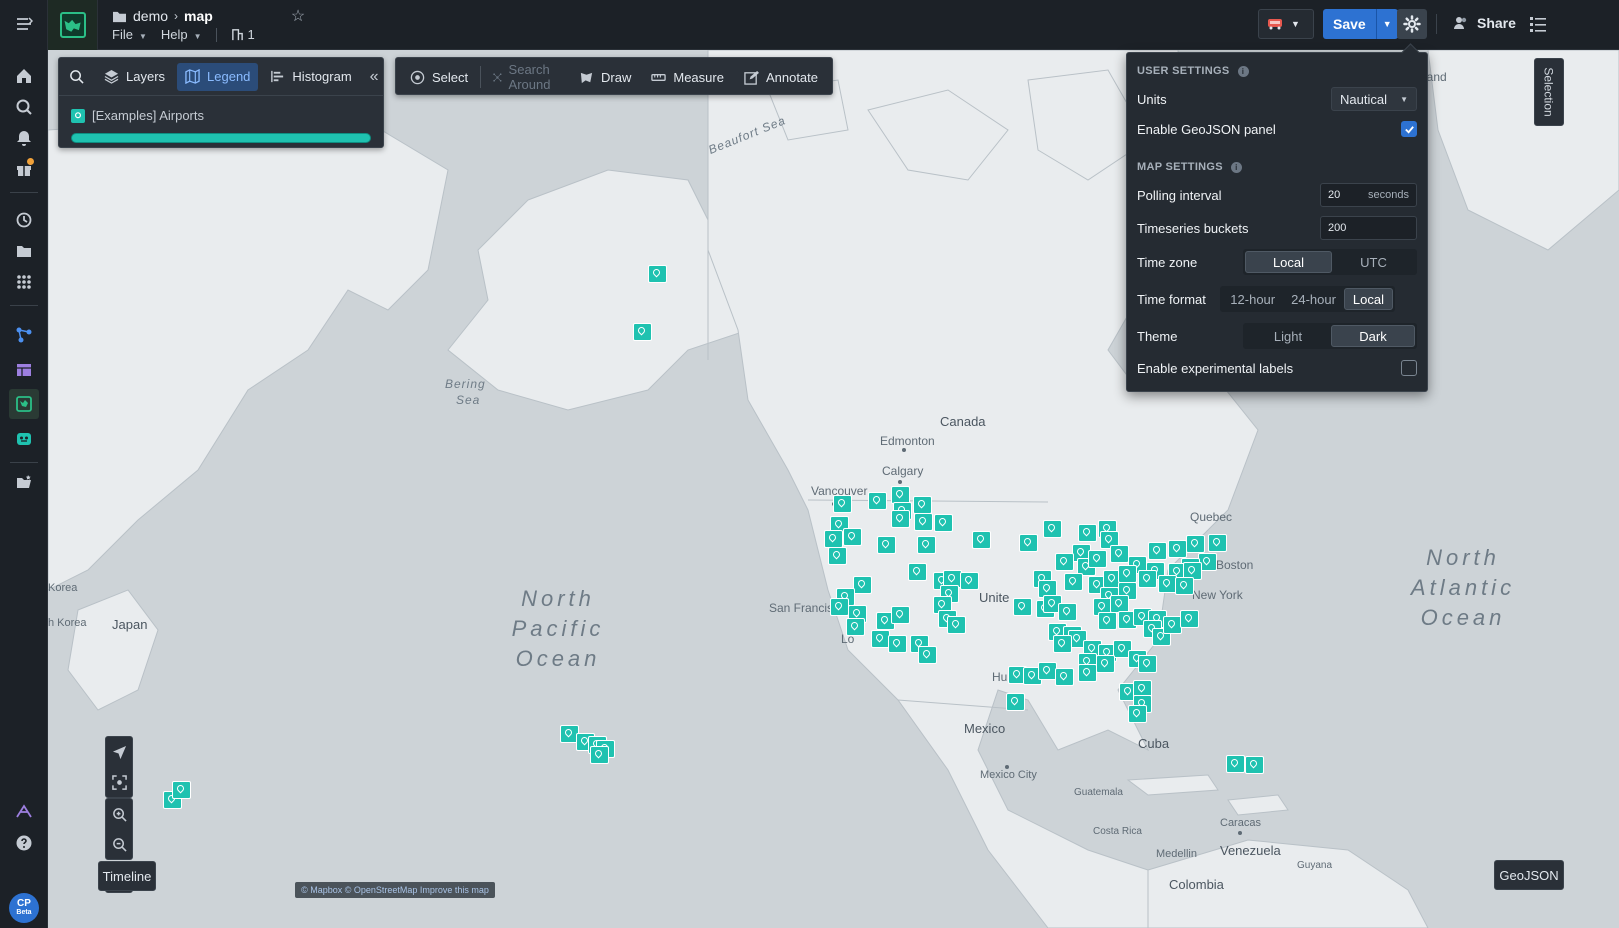  Describe the element at coordinates (1288, 336) in the screenshot. I see `theme-light: Light` at that location.